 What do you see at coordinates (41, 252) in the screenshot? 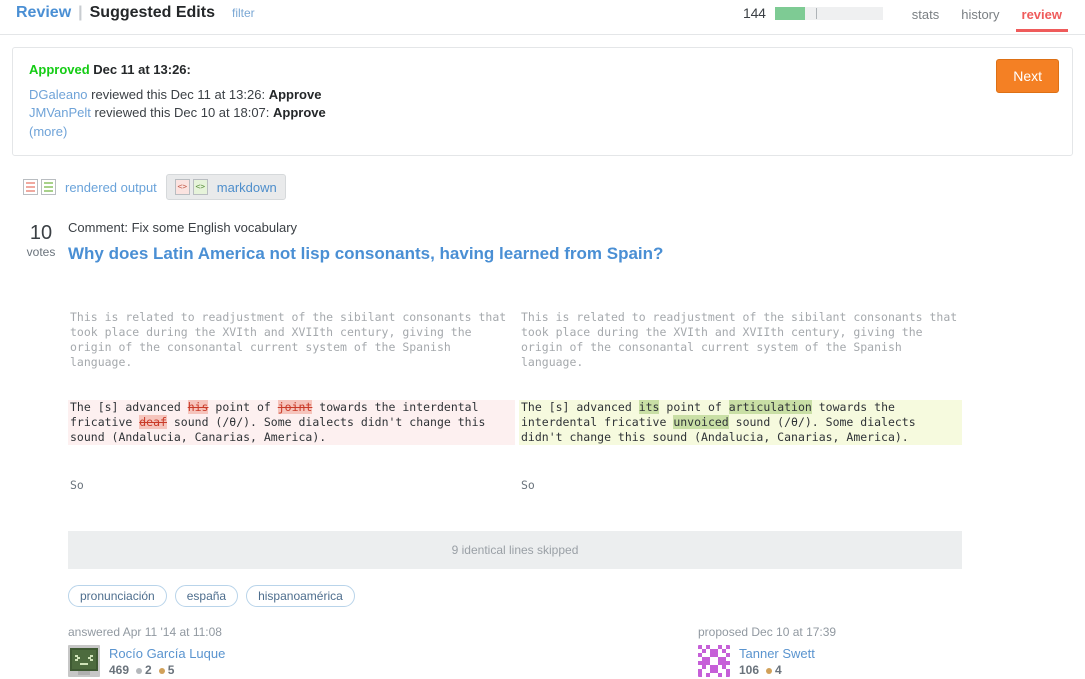
I see `vote-count-label: votes` at bounding box center [41, 252].